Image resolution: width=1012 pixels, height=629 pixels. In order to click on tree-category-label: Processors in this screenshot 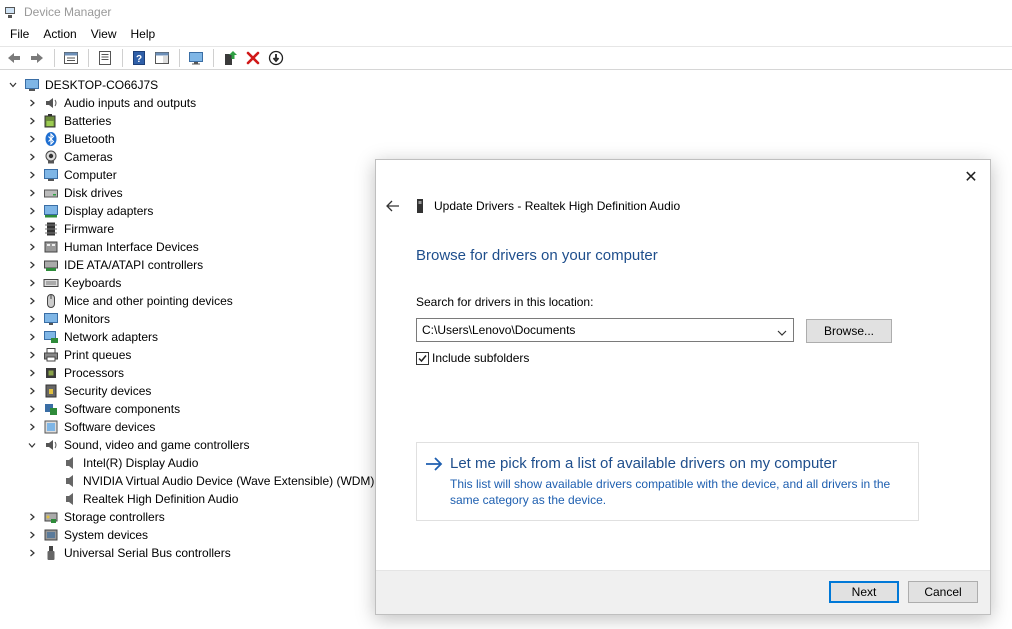, I will do `click(94, 373)`.